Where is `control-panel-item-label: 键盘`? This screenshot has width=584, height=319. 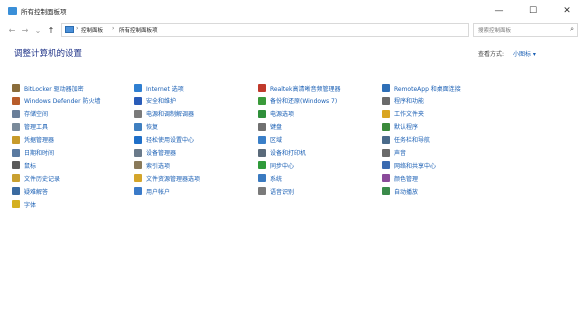 control-panel-item-label: 键盘 is located at coordinates (276, 126).